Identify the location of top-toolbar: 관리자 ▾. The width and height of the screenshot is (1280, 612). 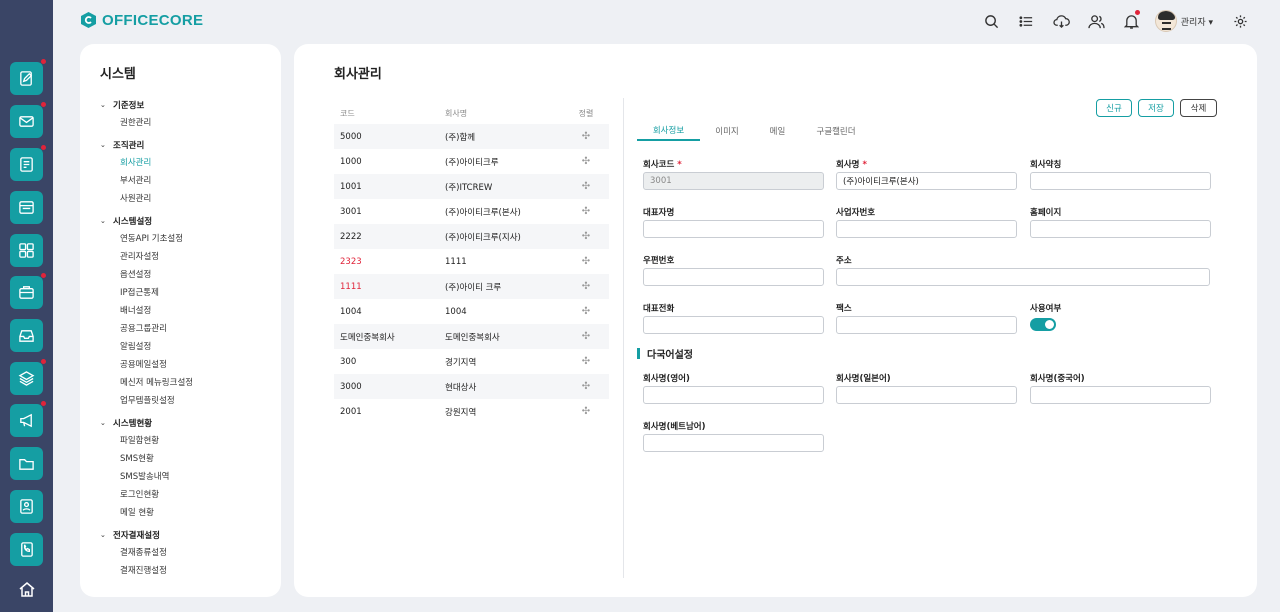
(1116, 21).